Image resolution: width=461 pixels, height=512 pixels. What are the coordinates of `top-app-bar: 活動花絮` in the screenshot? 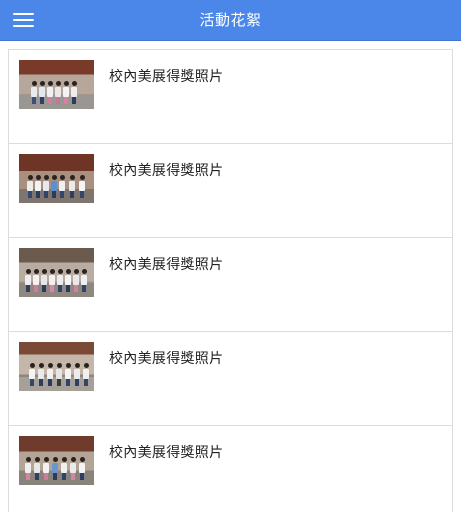 It's located at (230, 20).